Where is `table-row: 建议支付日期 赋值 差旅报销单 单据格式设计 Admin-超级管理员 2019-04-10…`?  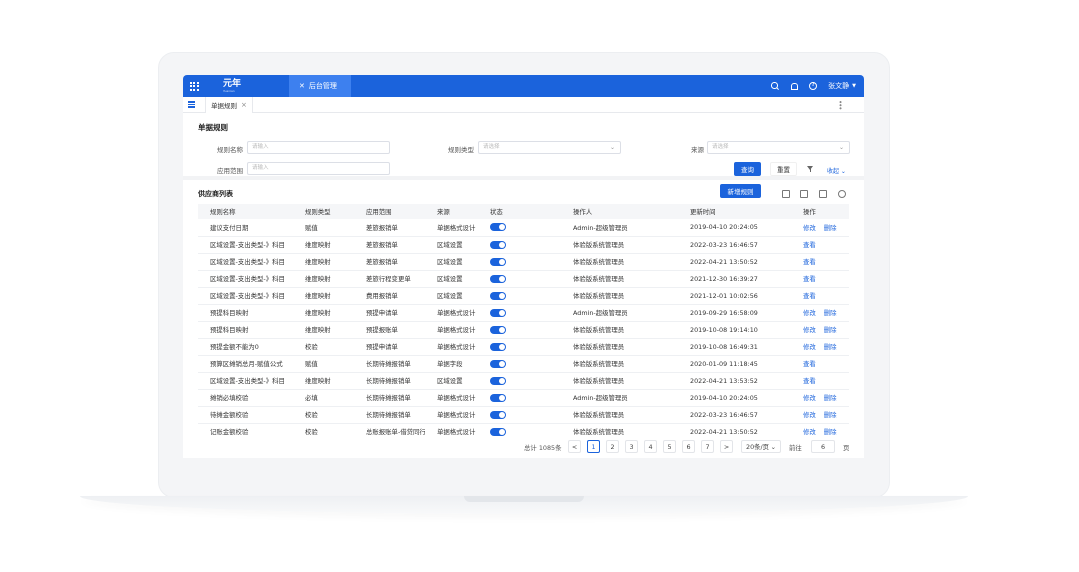
table-row: 建议支付日期 赋值 差旅报销单 单据格式设计 Admin-超级管理员 2019-04-10… is located at coordinates (523, 228).